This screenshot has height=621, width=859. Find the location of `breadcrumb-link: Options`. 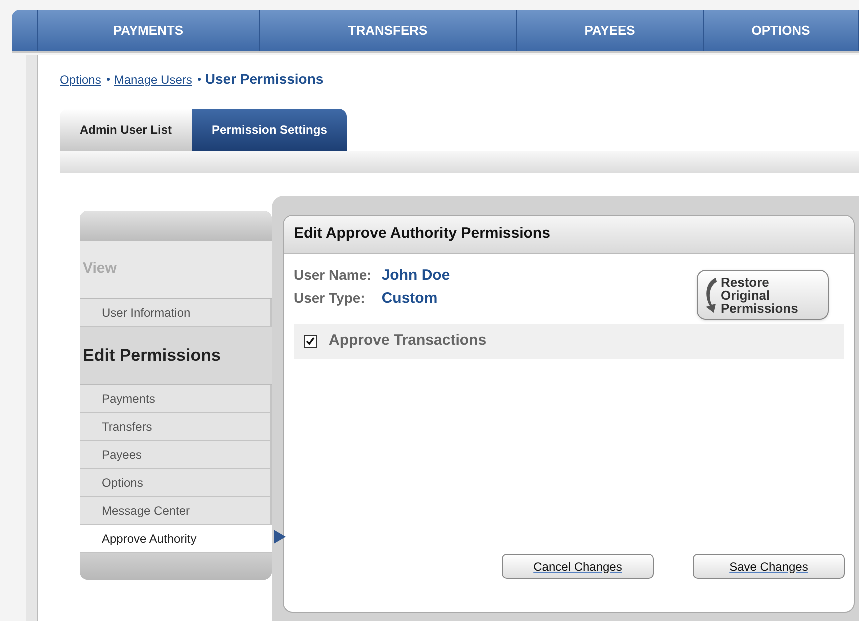

breadcrumb-link: Options is located at coordinates (81, 79).